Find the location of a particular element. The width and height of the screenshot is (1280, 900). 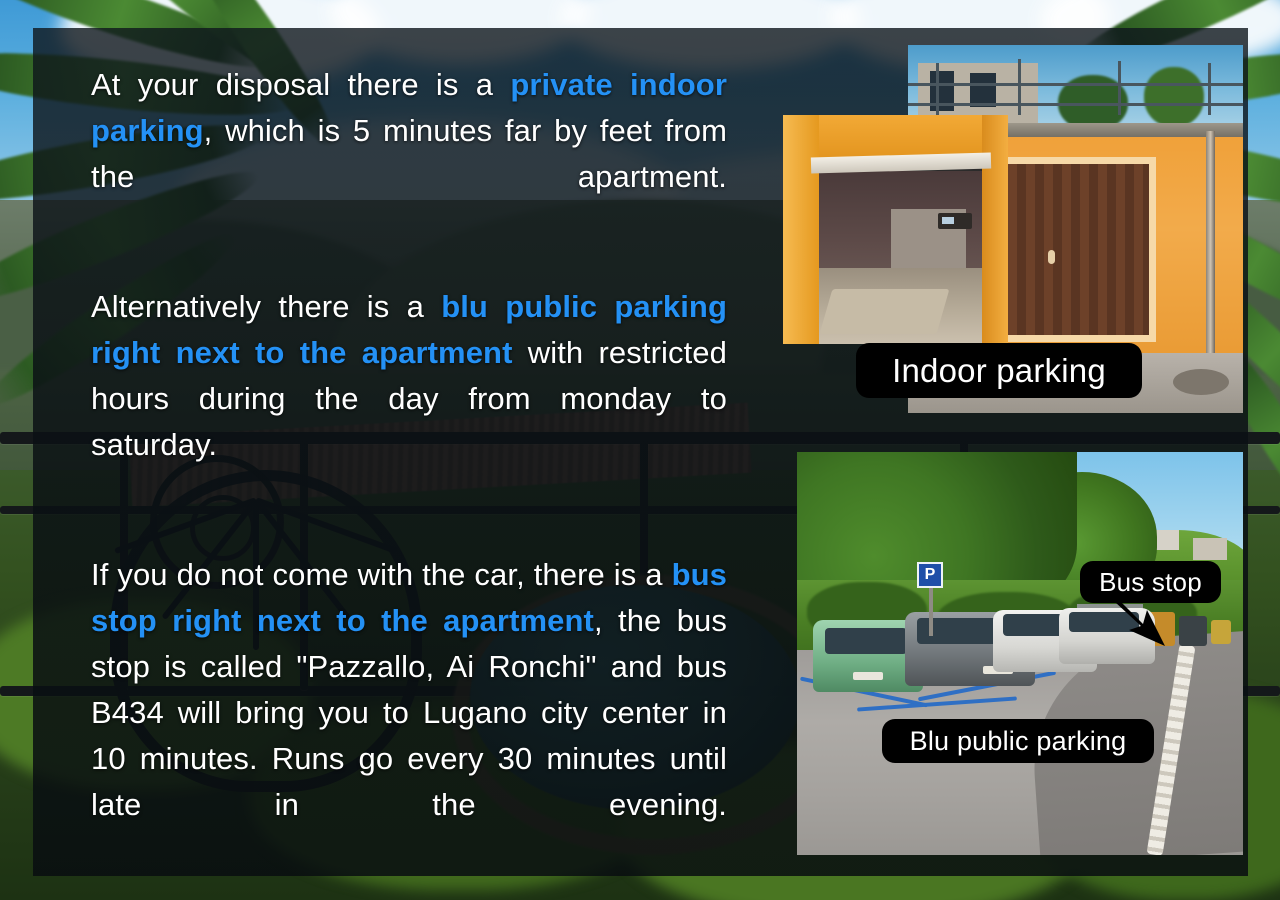

roof-railing is located at coordinates (1075, 85).